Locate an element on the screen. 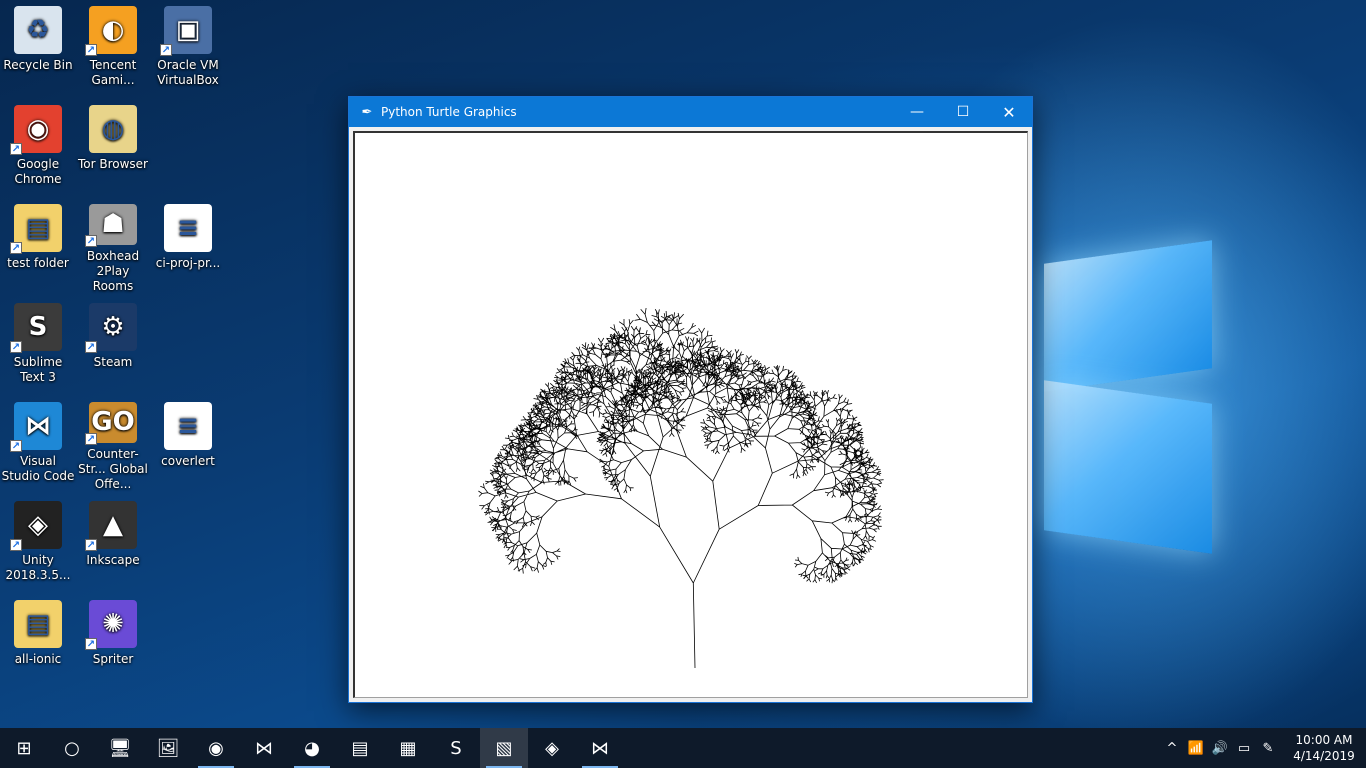  battery-icon: ▭ is located at coordinates (1244, 748).